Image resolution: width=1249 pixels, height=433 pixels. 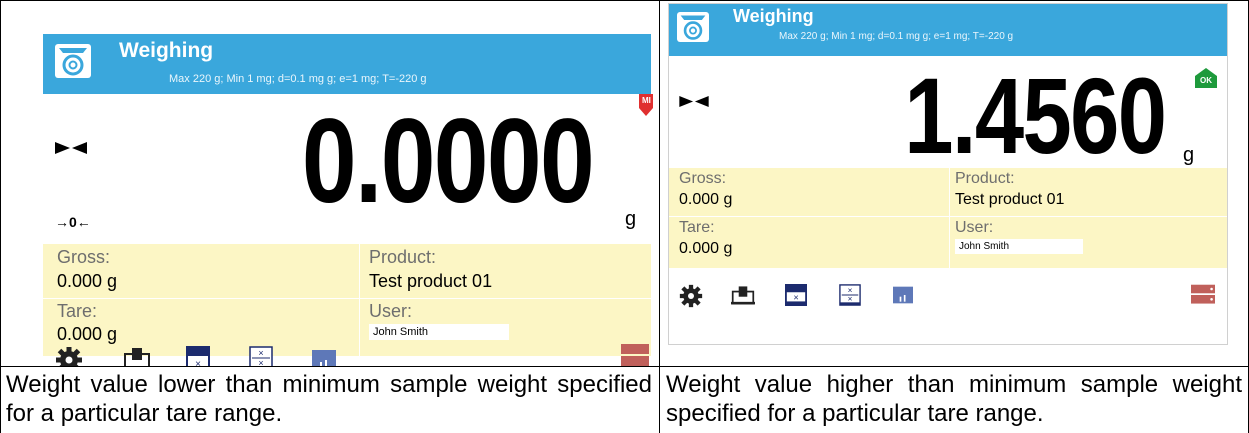 I want to click on zero-indicator: →0←, so click(x=73, y=222).